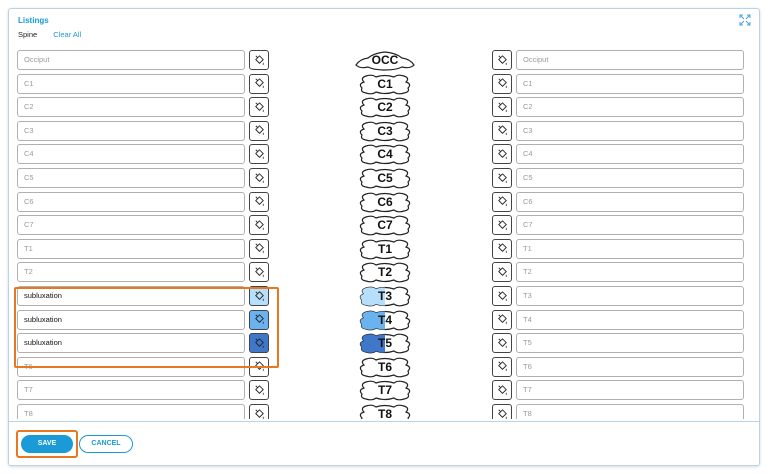 The image size is (768, 474). What do you see at coordinates (259, 390) in the screenshot?
I see `left-fill-bucket-icon-t7` at bounding box center [259, 390].